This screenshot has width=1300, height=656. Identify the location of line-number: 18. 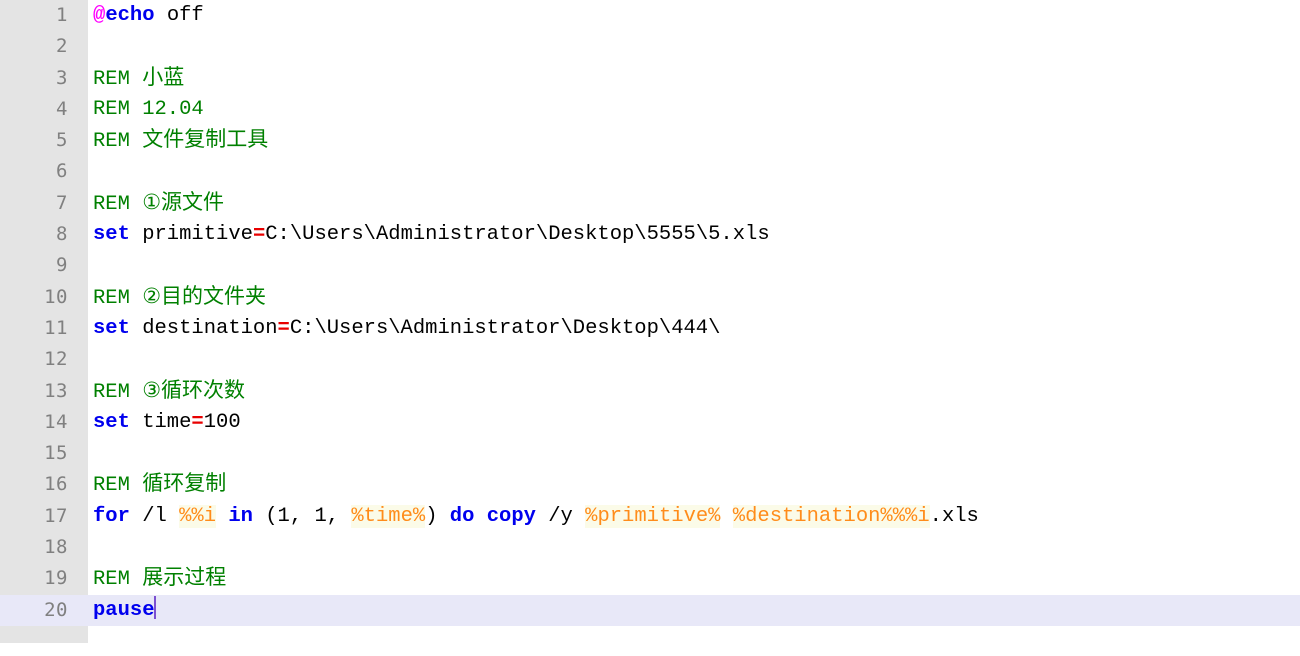
(56, 547).